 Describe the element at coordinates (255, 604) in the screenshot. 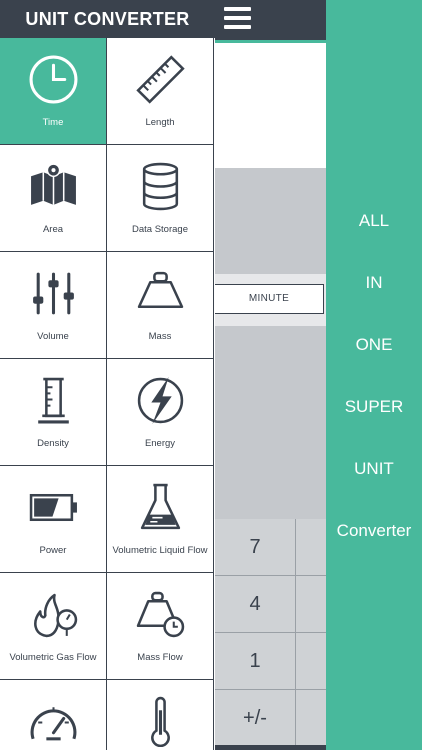

I see `key-4: 4` at that location.